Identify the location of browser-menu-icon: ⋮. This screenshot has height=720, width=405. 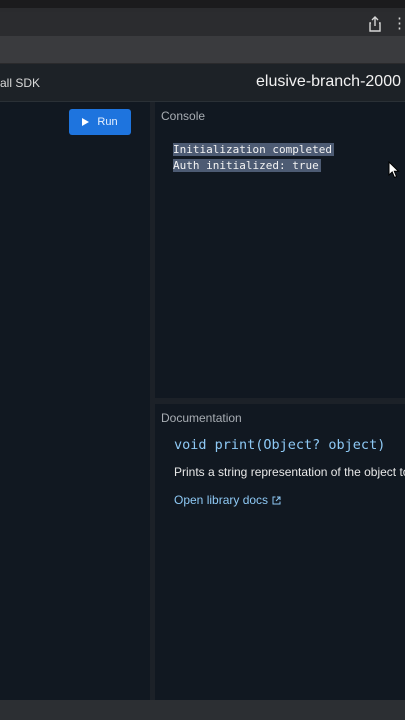
(398, 24).